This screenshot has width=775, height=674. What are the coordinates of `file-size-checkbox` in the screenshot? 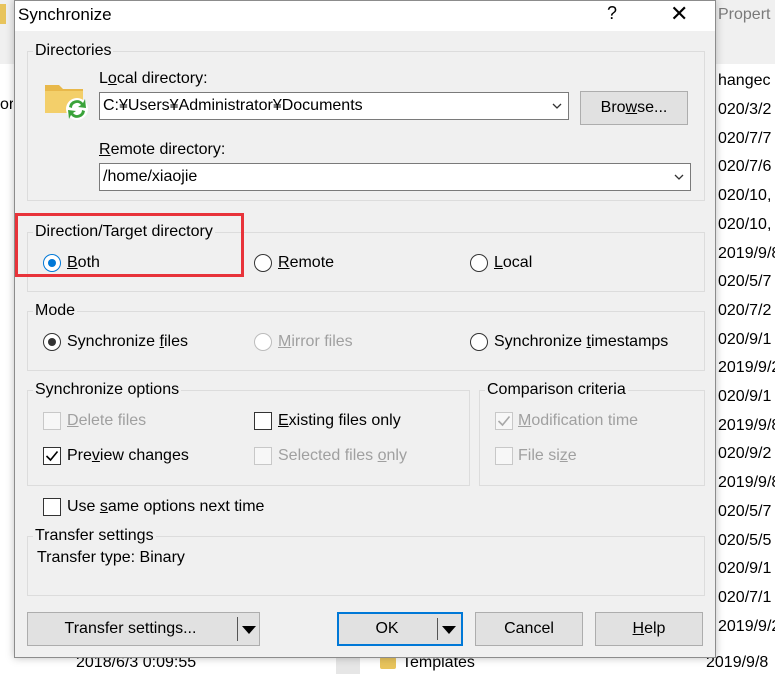 It's located at (504, 456).